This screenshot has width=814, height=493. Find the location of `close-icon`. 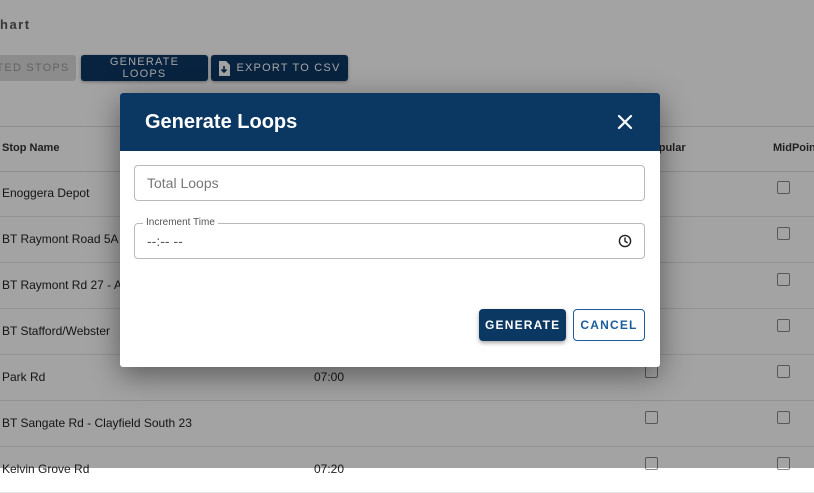

close-icon is located at coordinates (625, 122).